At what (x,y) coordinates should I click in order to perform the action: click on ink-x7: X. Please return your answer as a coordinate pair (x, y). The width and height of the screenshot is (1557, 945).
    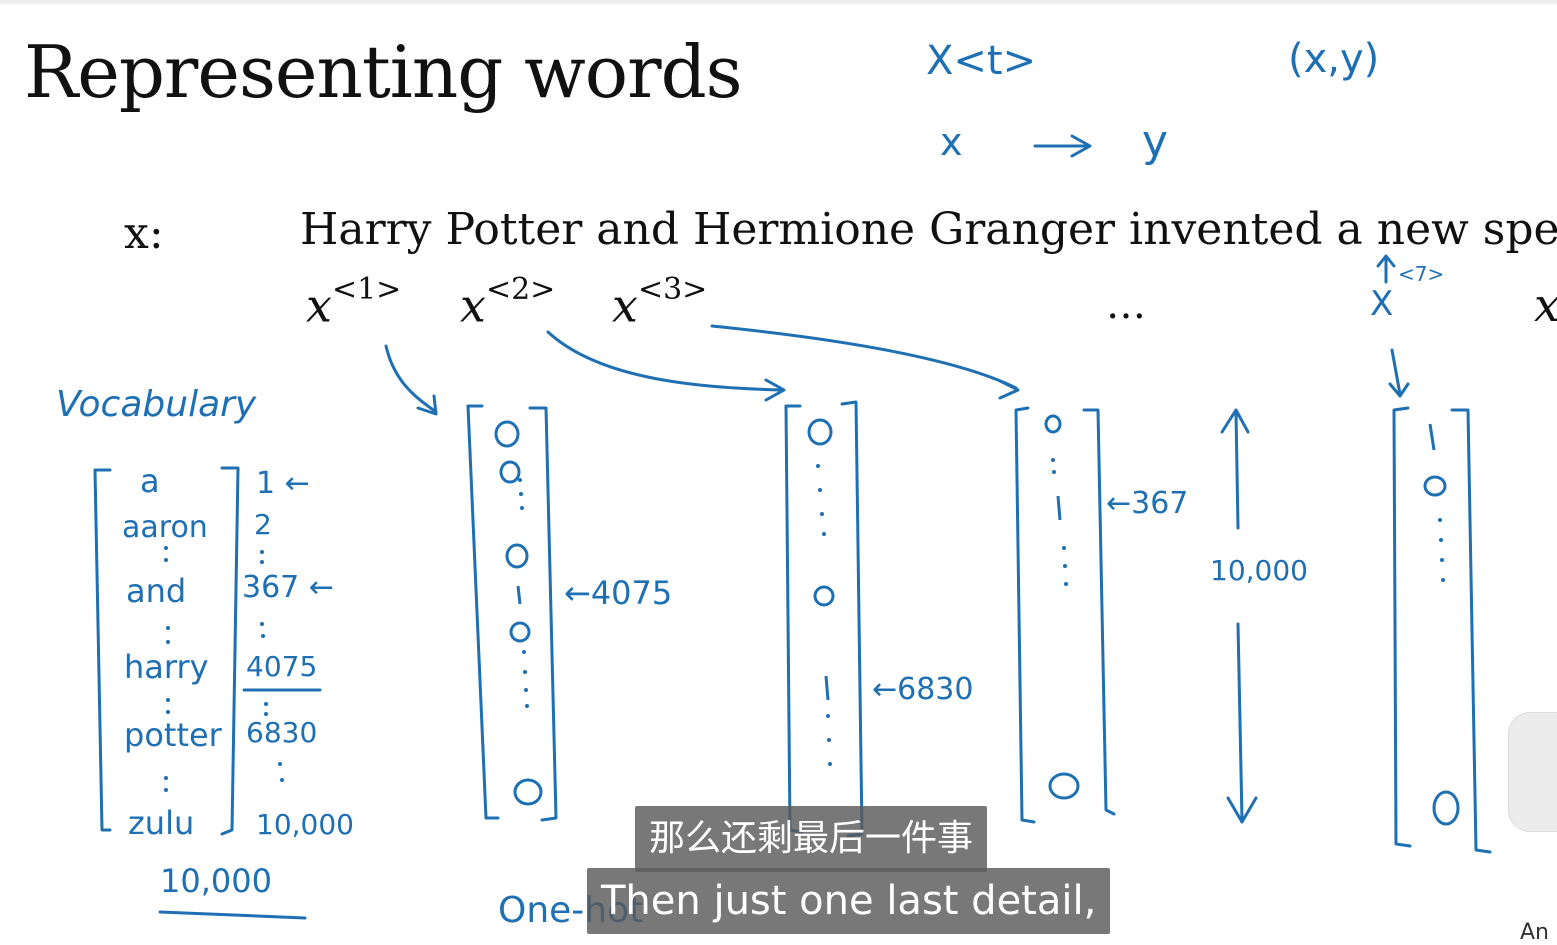
    Looking at the image, I should click on (1382, 304).